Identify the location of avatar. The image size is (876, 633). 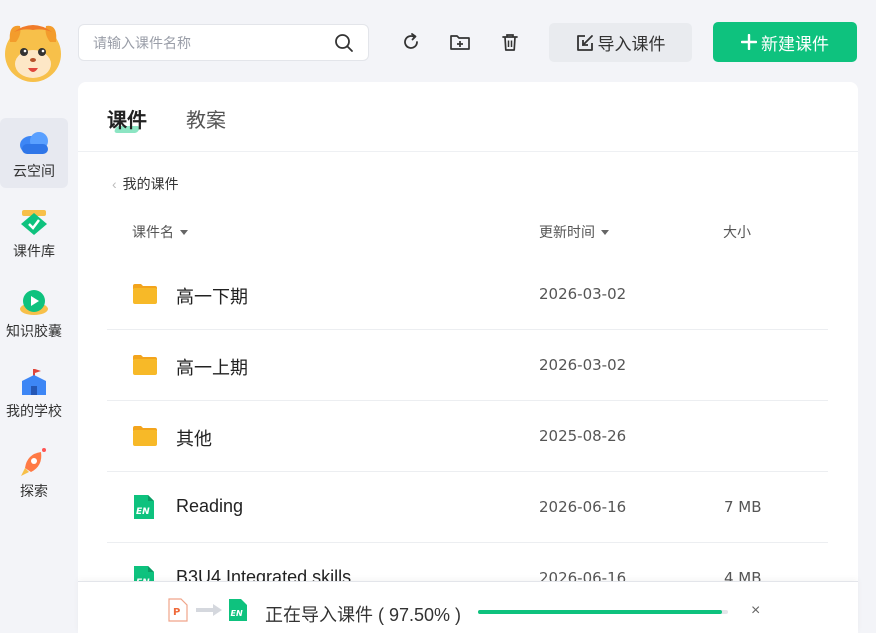
(33, 51).